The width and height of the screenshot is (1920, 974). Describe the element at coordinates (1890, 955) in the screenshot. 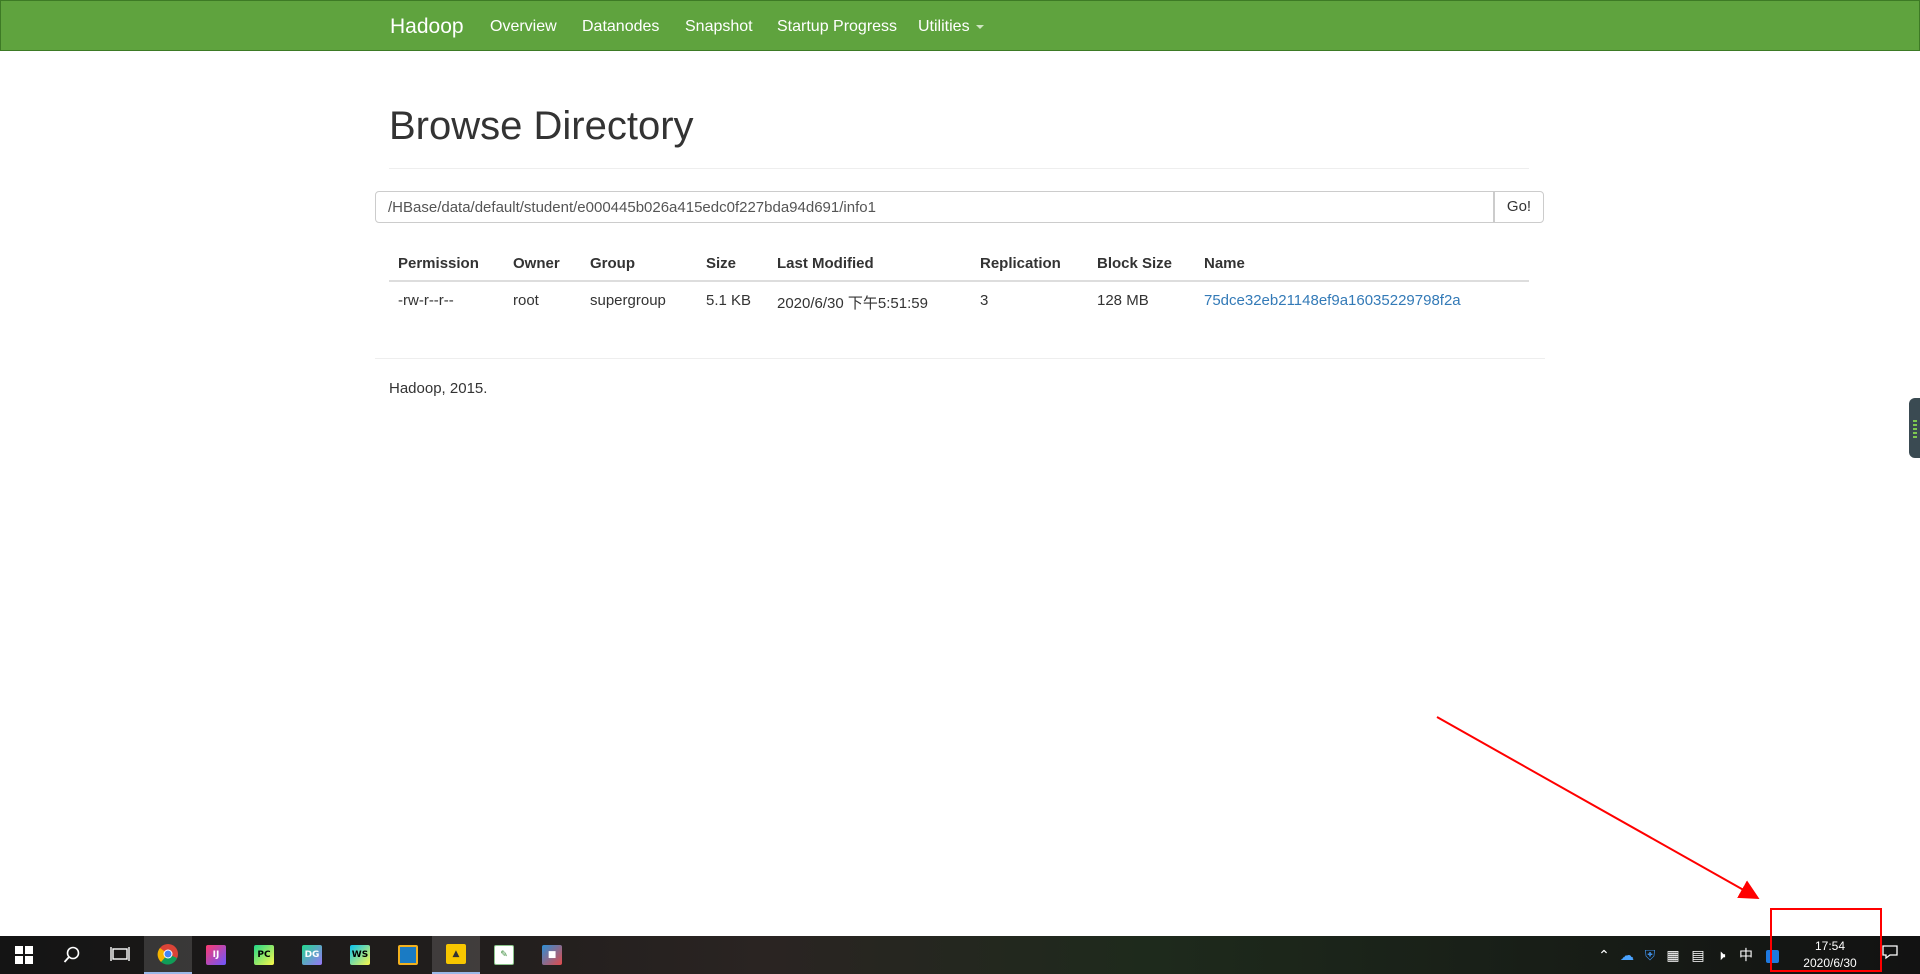

I see `notification-center-icon` at that location.